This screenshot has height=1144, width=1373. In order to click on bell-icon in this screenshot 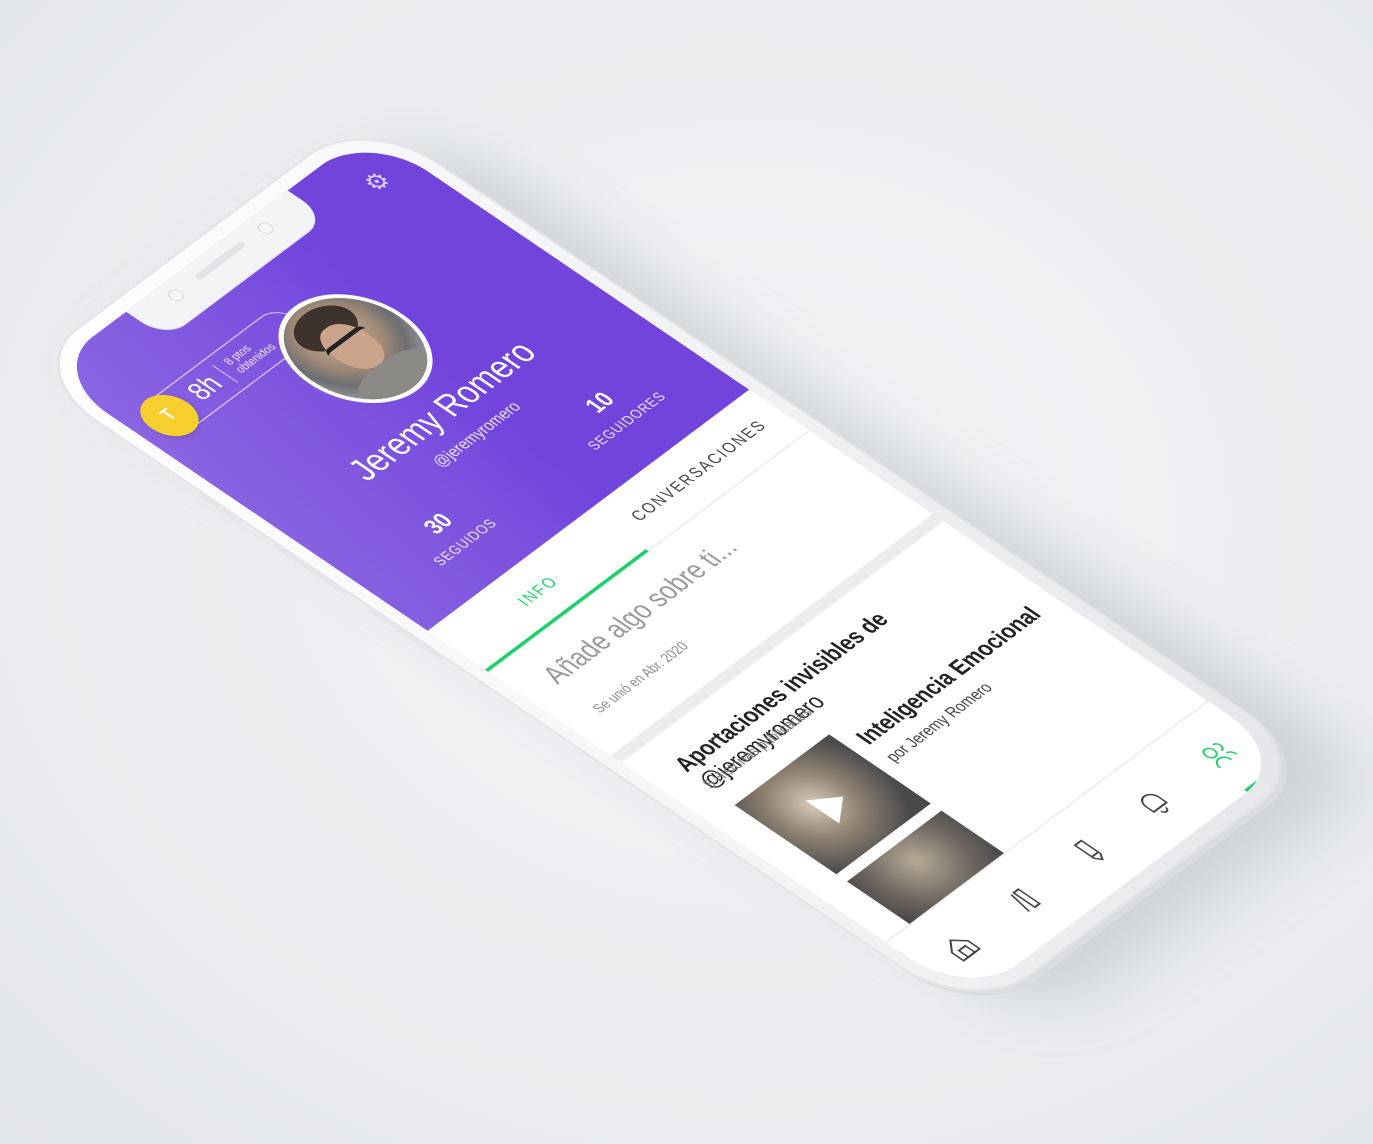, I will do `click(1155, 803)`.